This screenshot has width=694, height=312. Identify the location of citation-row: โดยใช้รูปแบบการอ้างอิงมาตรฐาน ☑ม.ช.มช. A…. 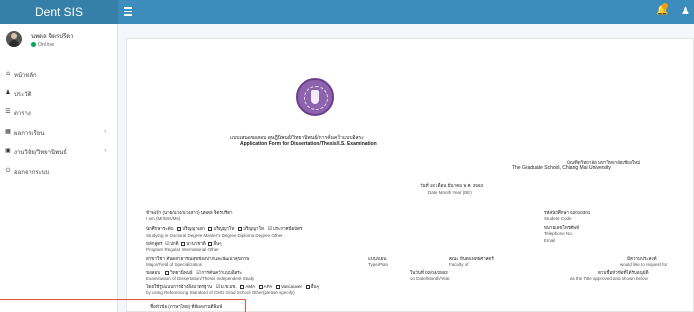
(232, 286).